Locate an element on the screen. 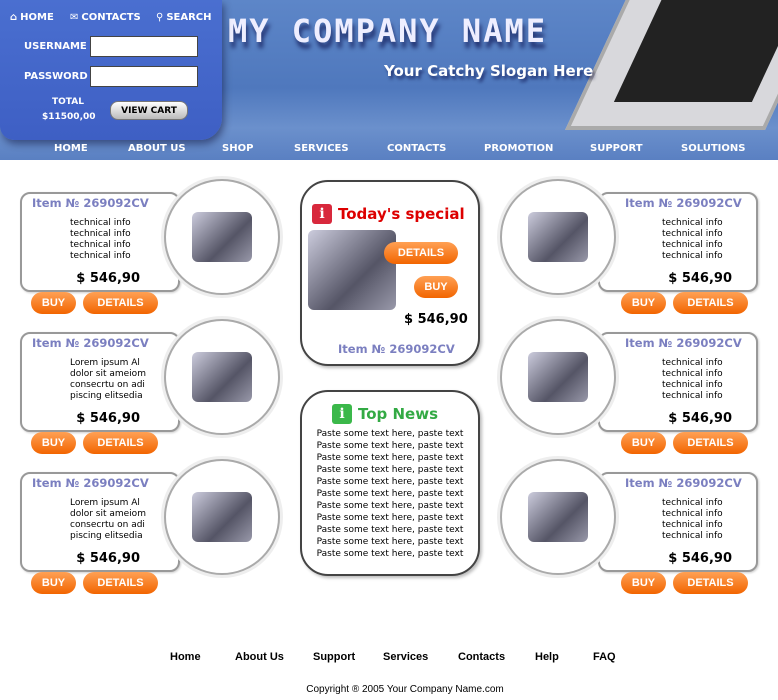 The image size is (778, 700). nav-item: SHOP is located at coordinates (237, 148).